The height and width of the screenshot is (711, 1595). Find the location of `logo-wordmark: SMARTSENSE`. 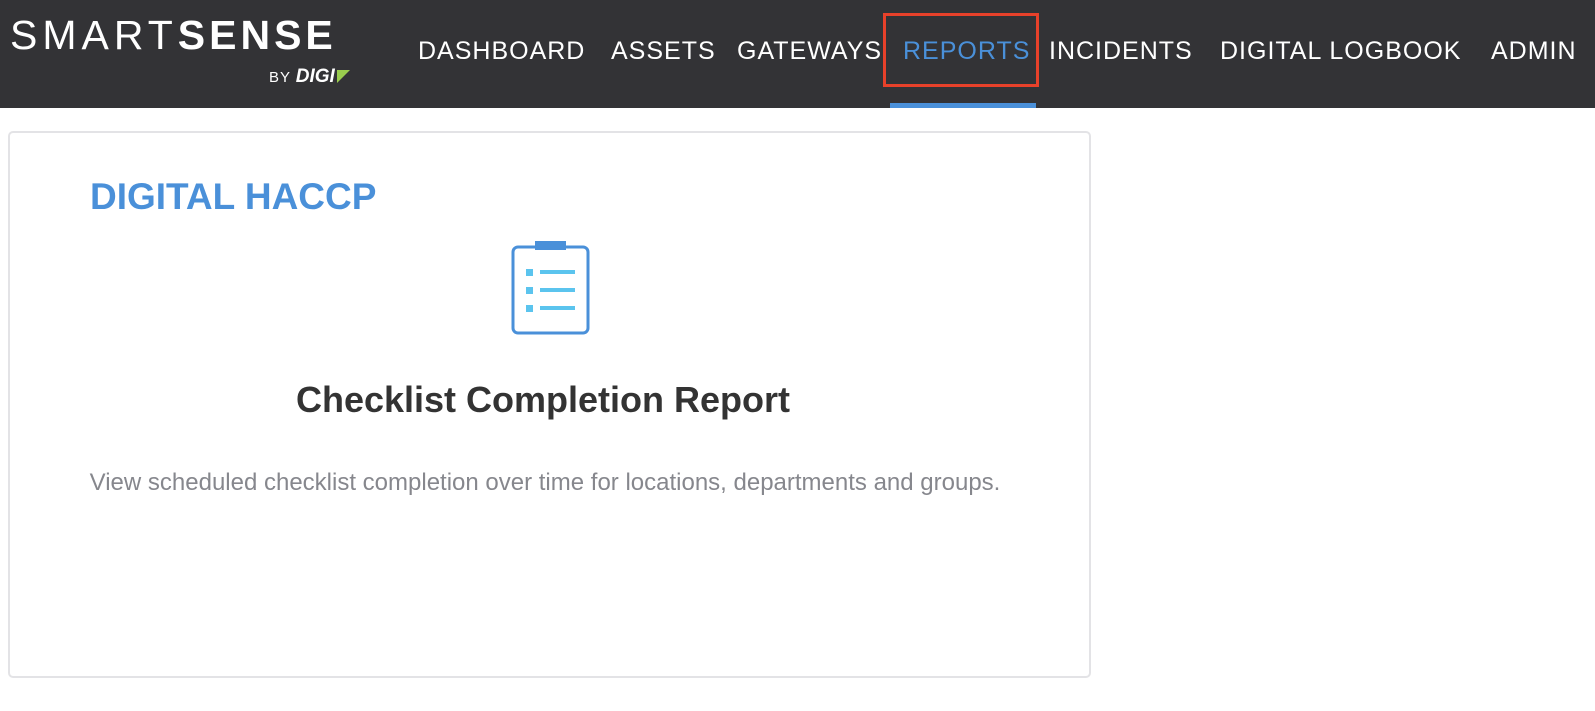

logo-wordmark: SMARTSENSE is located at coordinates (173, 35).